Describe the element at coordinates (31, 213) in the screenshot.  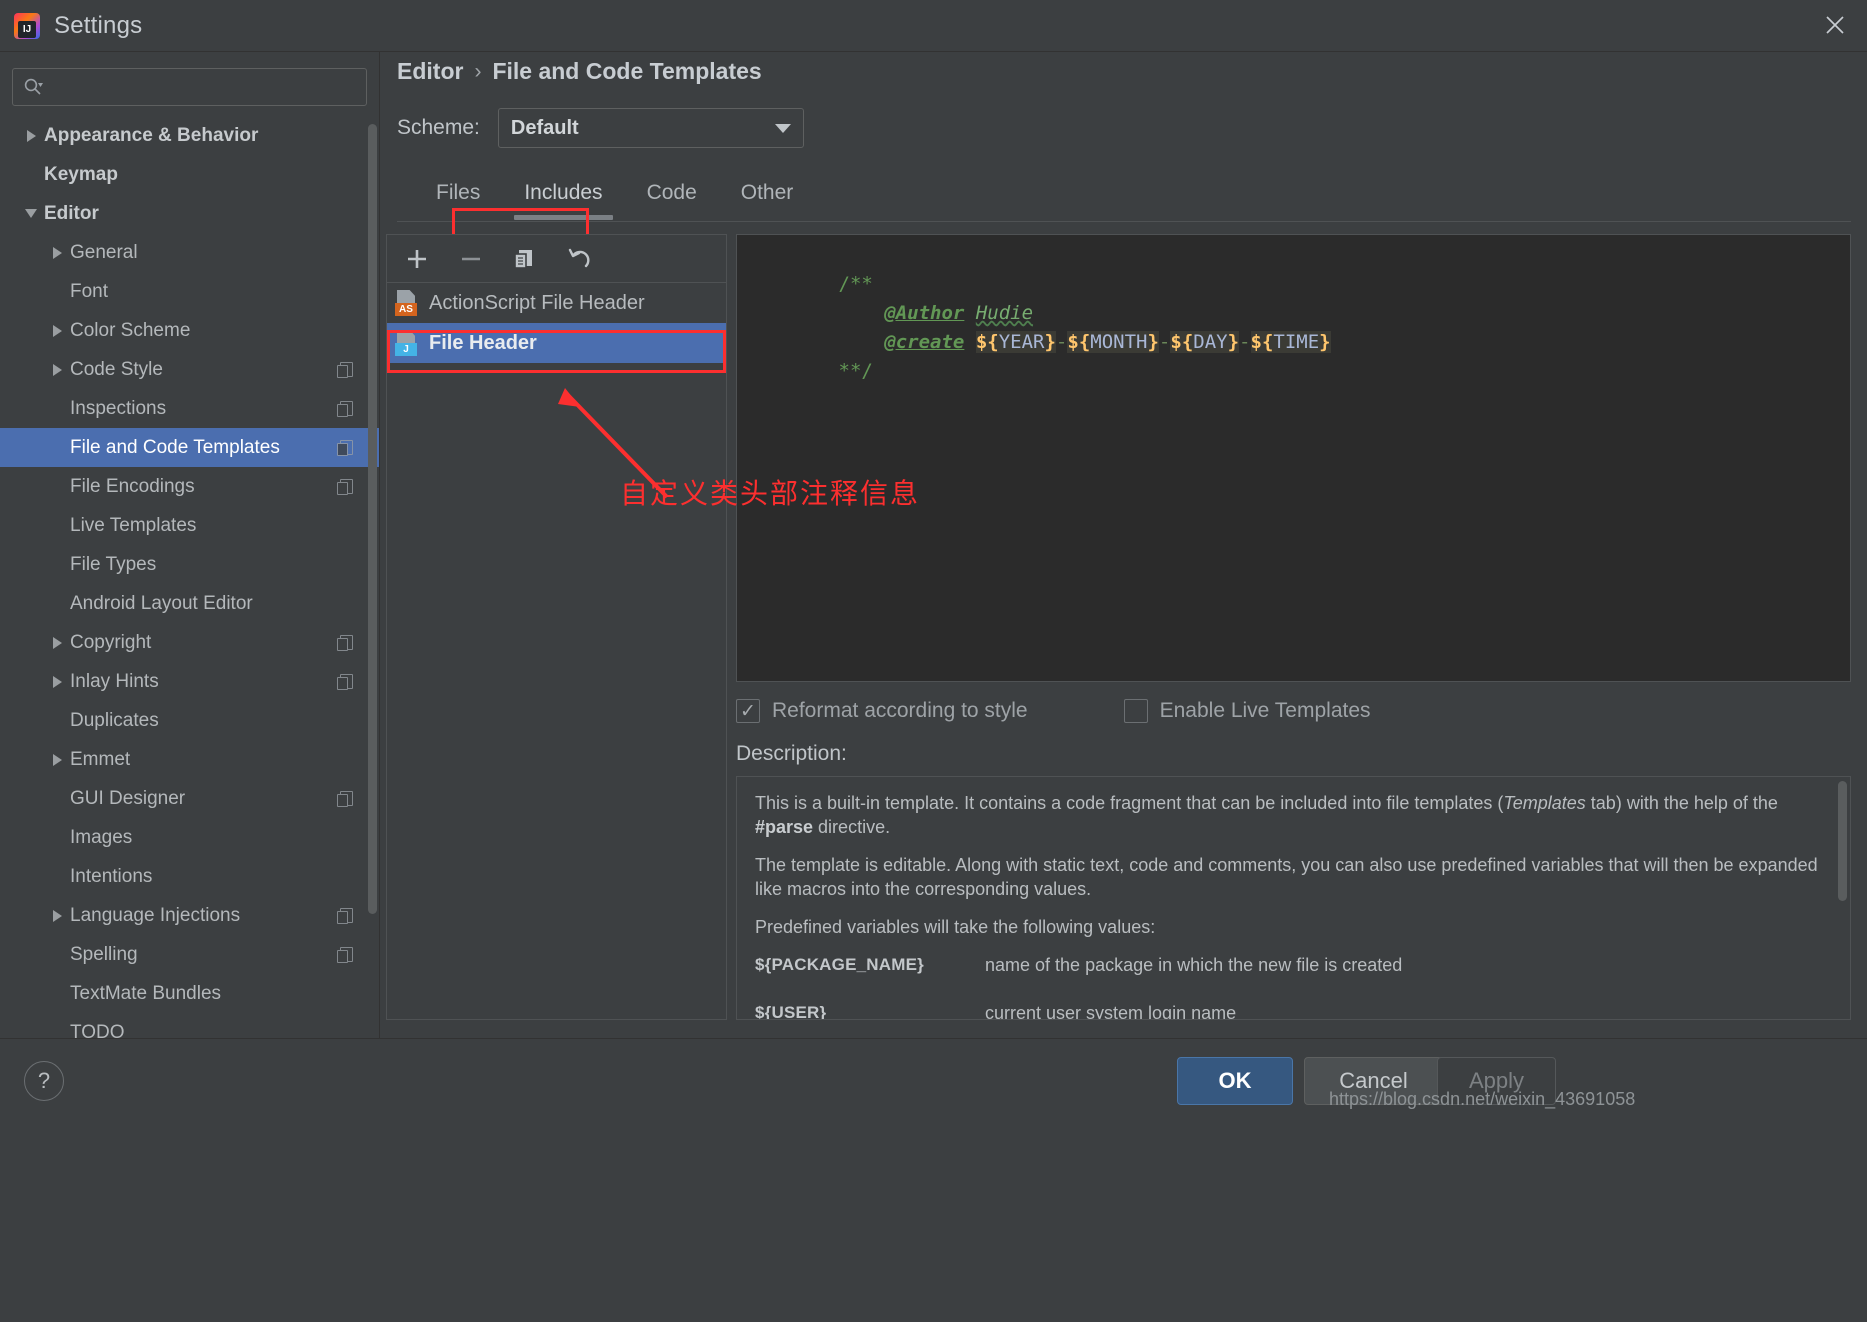
I see `chevron-down-icon` at that location.